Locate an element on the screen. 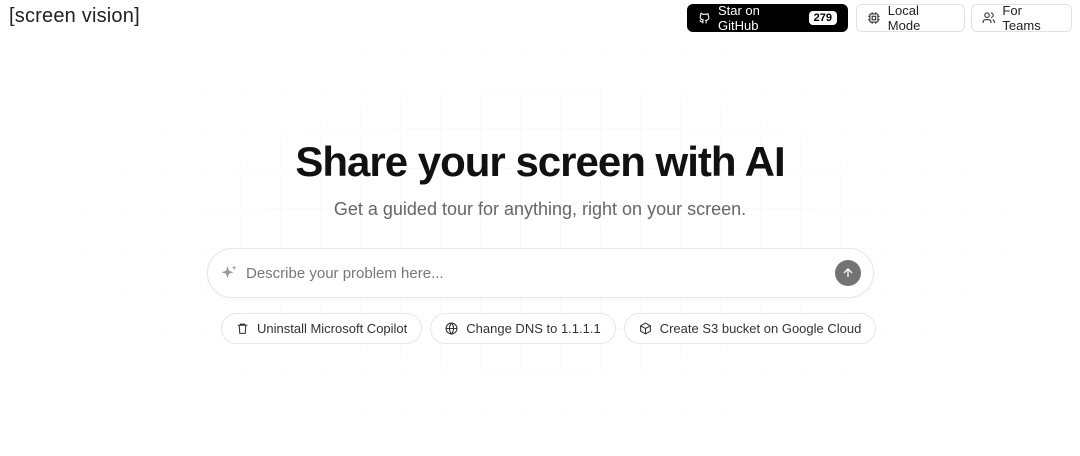 The height and width of the screenshot is (456, 1080). globe-icon is located at coordinates (451, 328).